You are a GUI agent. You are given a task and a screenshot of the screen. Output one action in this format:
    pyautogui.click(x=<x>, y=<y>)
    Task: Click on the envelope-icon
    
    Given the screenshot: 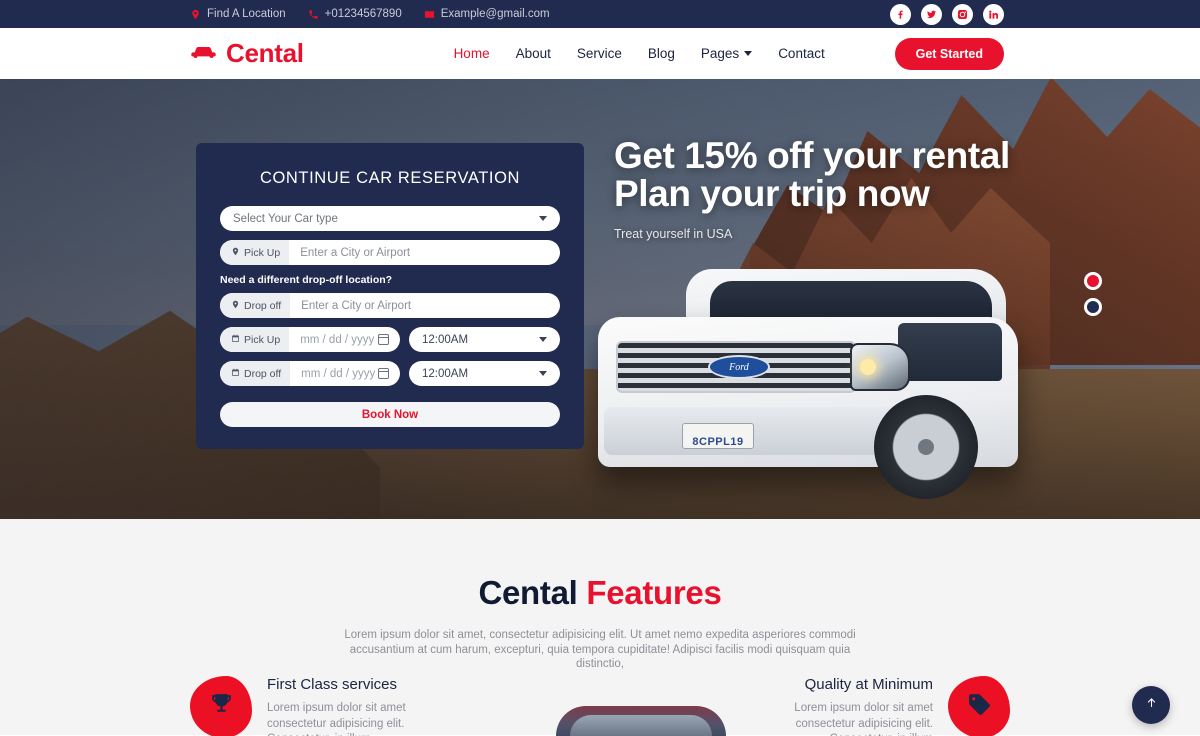 What is the action you would take?
    pyautogui.click(x=429, y=14)
    